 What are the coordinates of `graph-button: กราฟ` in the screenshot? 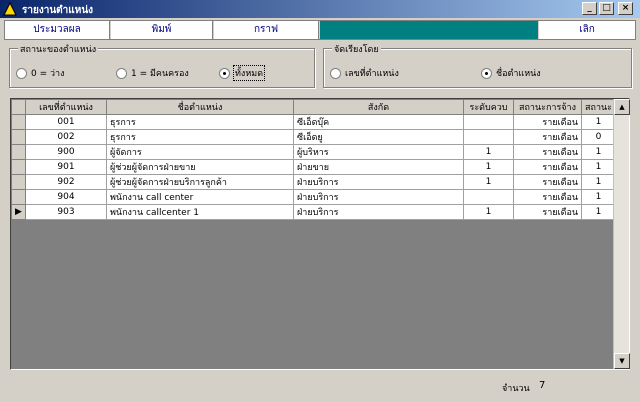 It's located at (266, 30).